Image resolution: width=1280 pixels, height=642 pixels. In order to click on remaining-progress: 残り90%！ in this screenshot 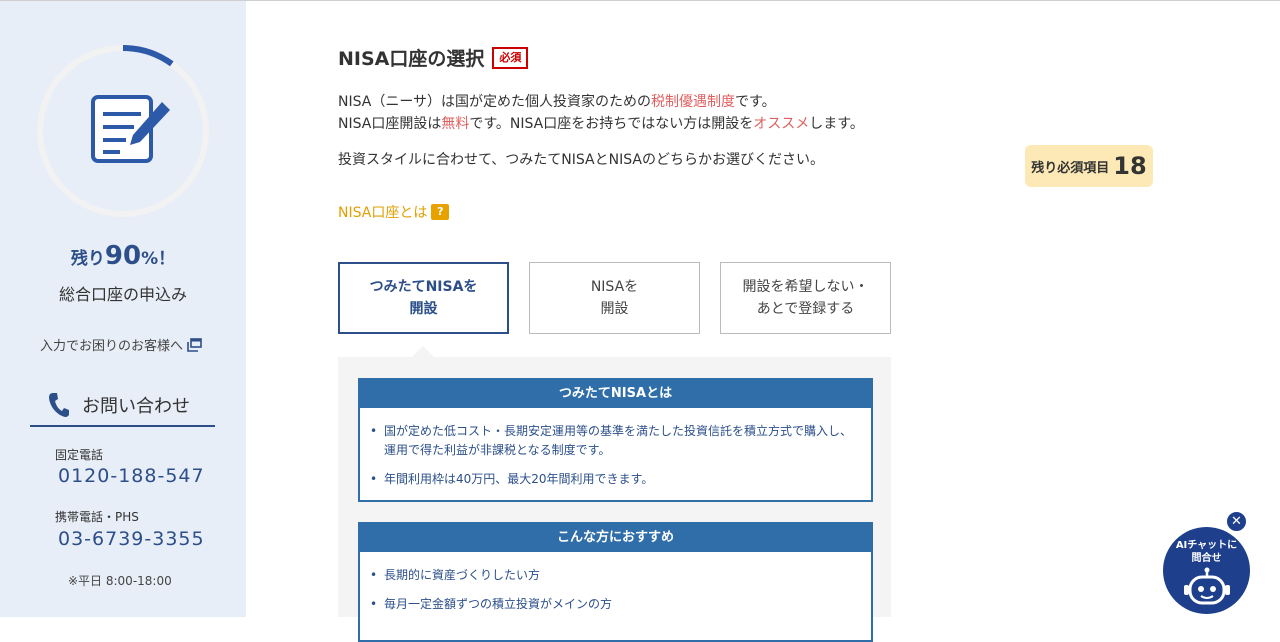, I will do `click(123, 256)`.